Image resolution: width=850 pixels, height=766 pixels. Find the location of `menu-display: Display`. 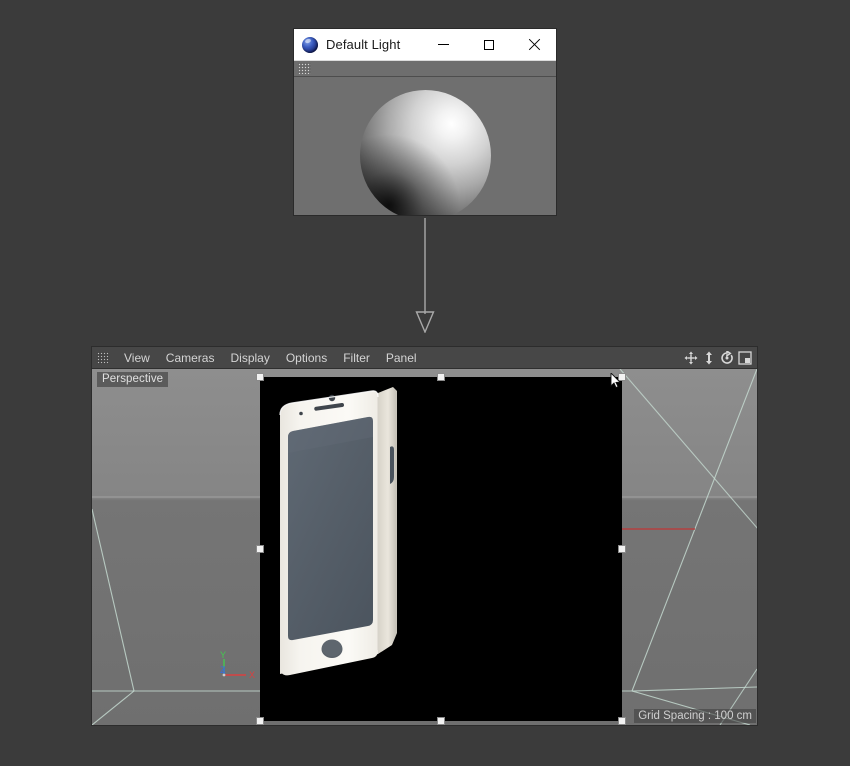

menu-display: Display is located at coordinates (249, 358).